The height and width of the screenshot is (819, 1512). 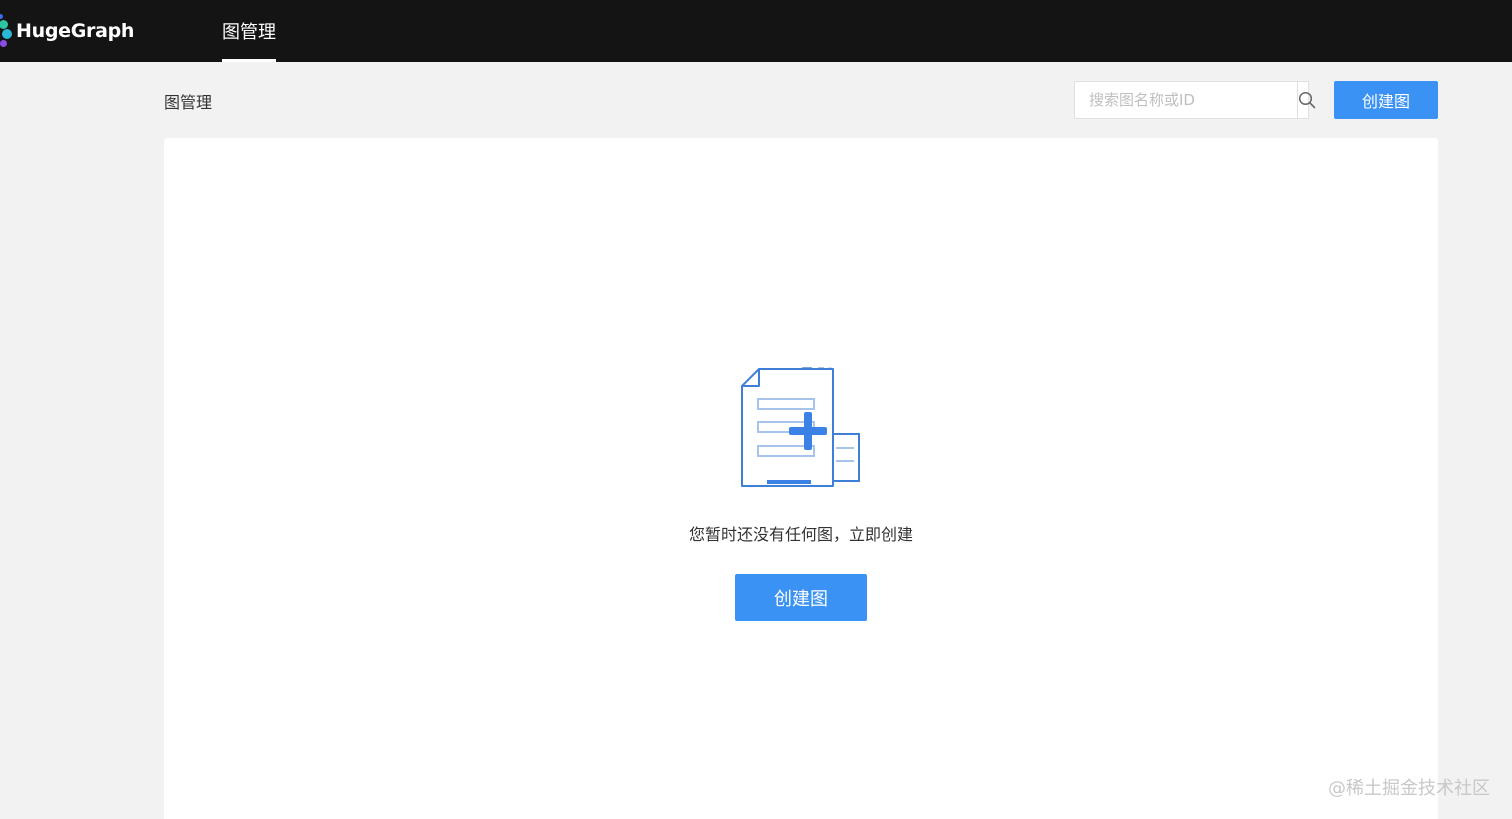 I want to click on empty-document-add-icon, so click(x=800, y=427).